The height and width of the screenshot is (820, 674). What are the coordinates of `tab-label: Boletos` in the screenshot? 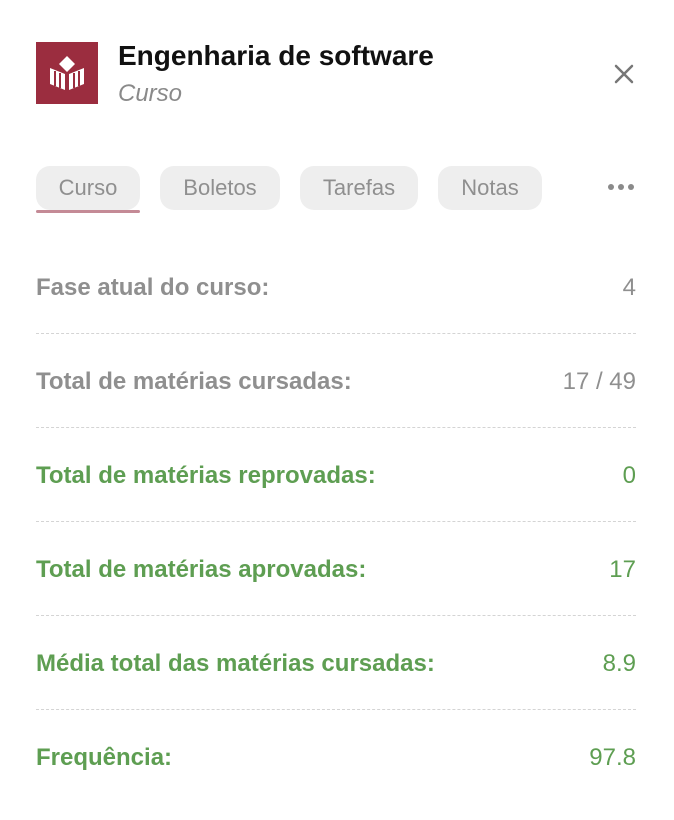 It's located at (220, 187).